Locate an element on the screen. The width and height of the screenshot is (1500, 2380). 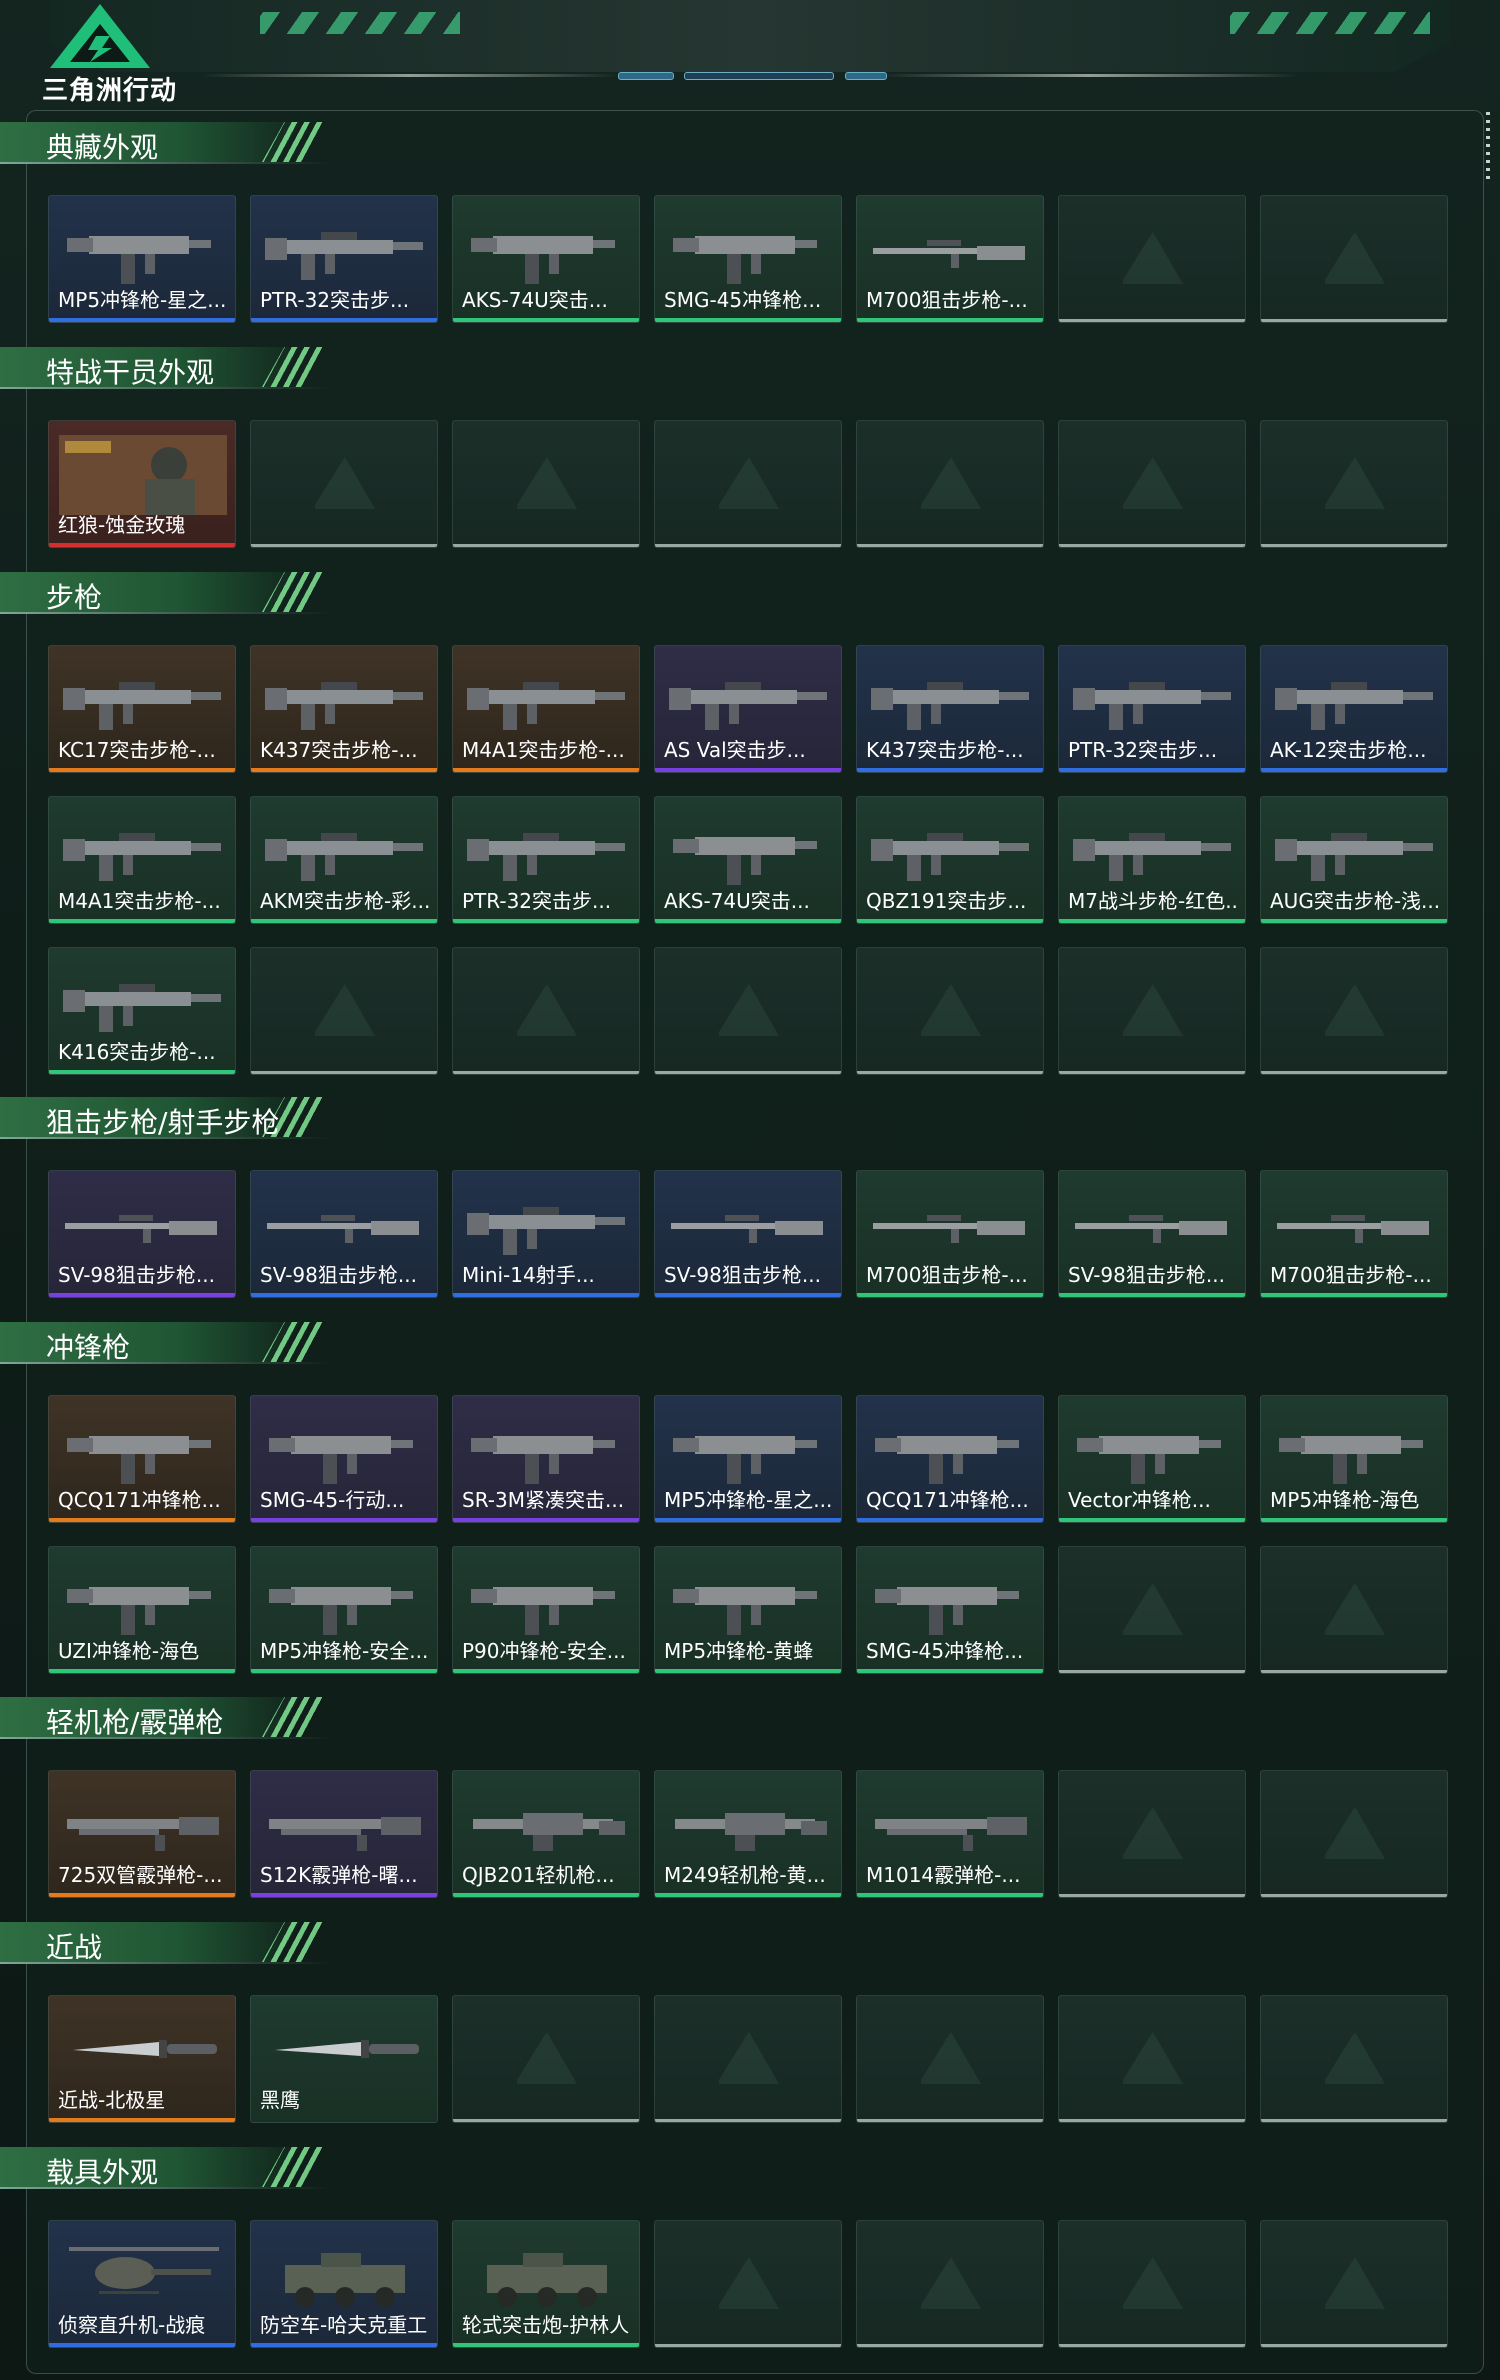
game-logo: 三角洲行动 is located at coordinates (120, 54).